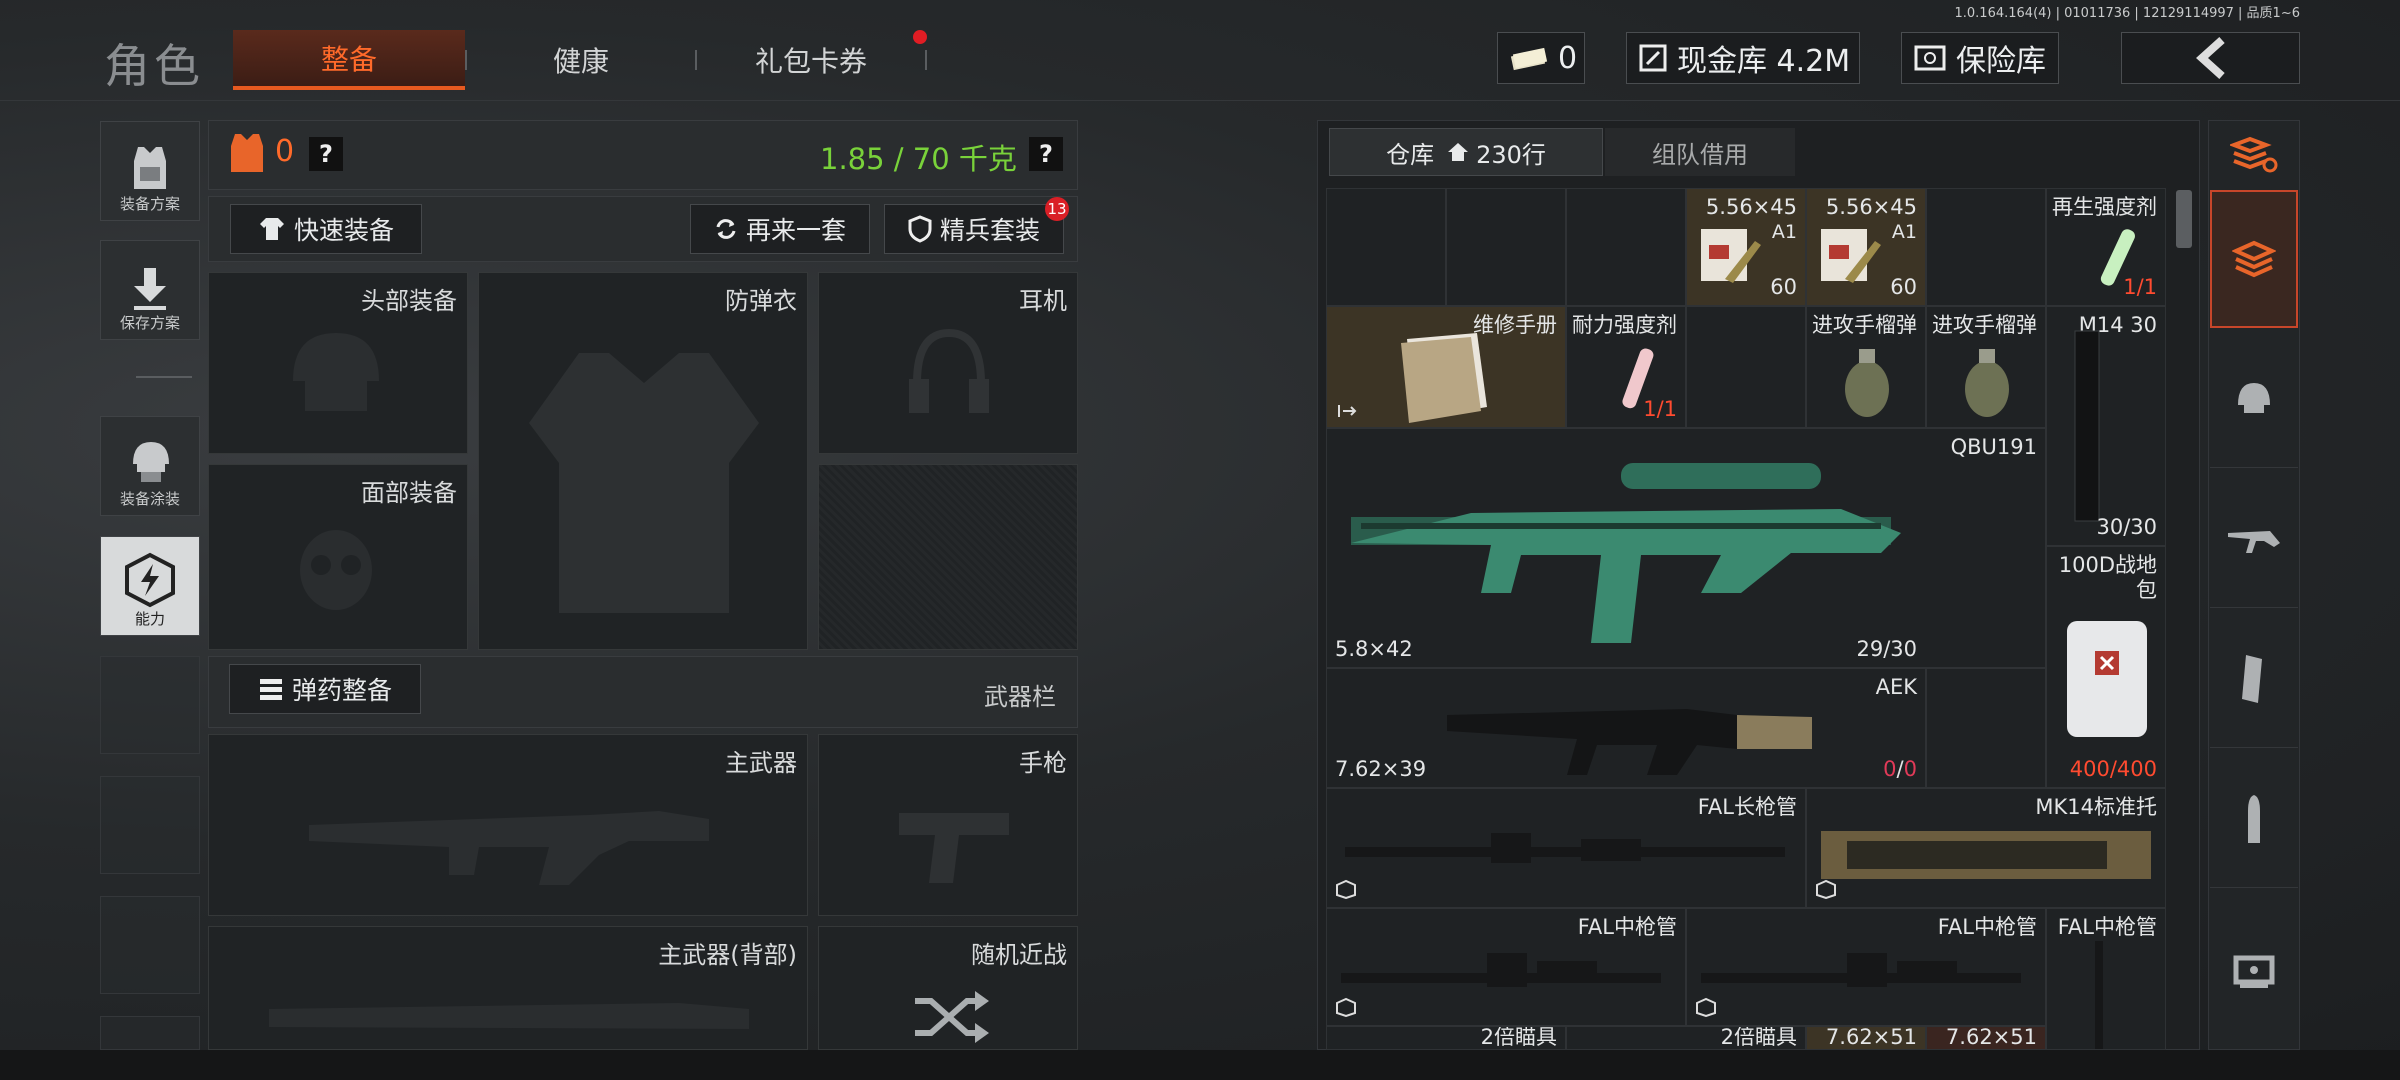 Image resolution: width=2400 pixels, height=1080 pixels. Describe the element at coordinates (2140, 287) in the screenshot. I see `item-count: 1/1` at that location.